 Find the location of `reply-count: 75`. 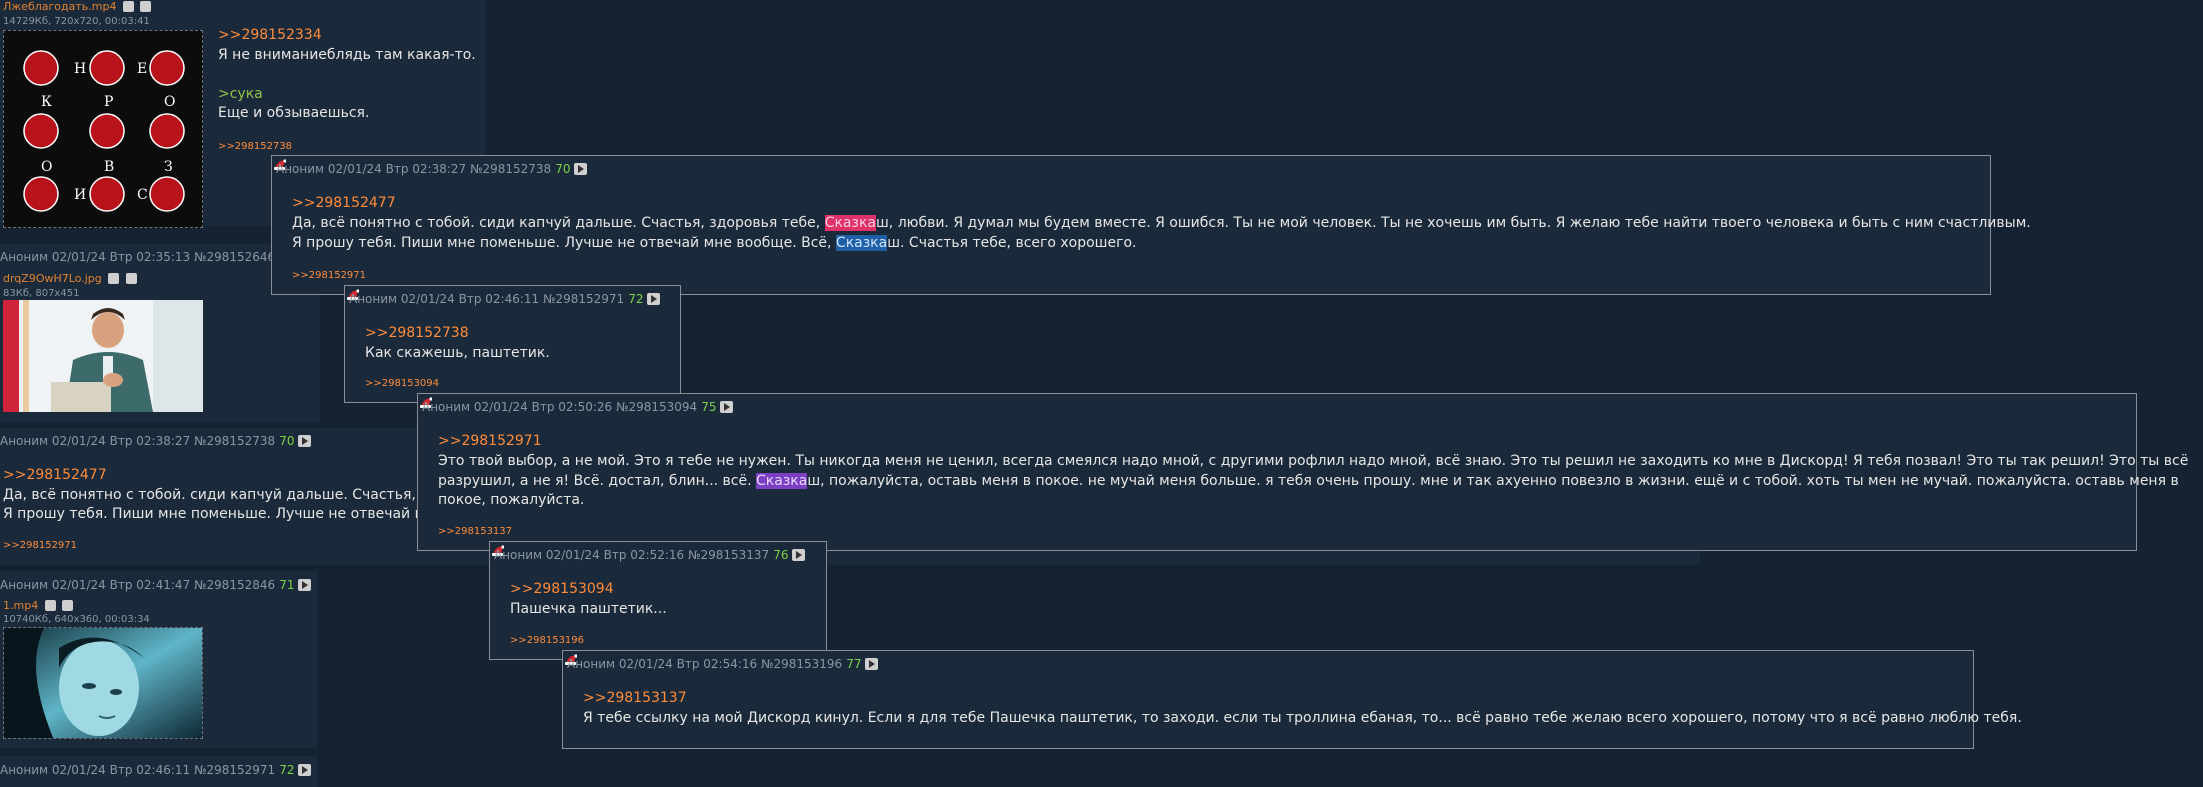

reply-count: 75 is located at coordinates (709, 407).